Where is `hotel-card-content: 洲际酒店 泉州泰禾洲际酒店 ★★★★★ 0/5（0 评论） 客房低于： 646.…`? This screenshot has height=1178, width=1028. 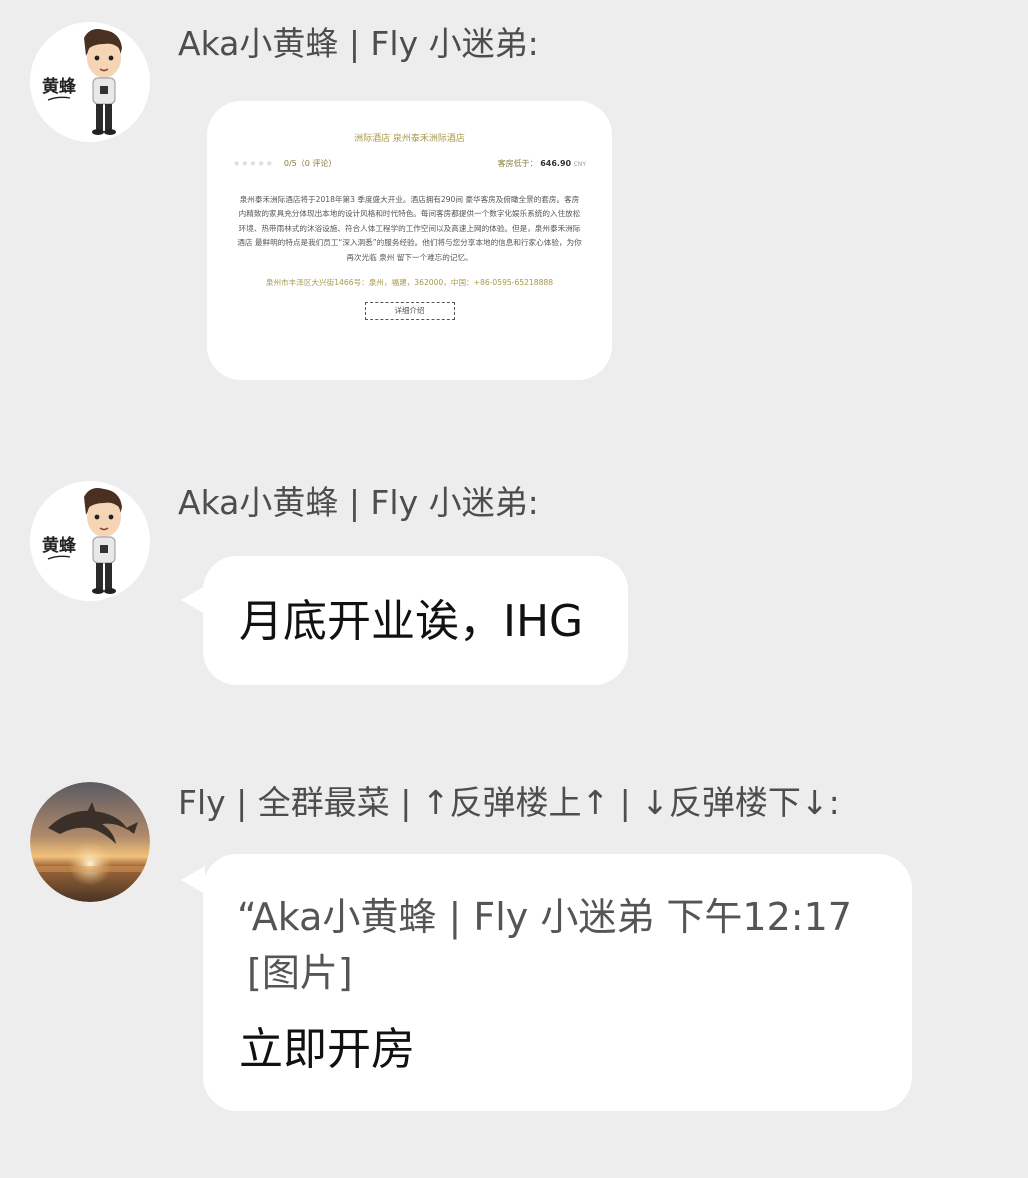 hotel-card-content: 洲际酒店 泉州泰禾洲际酒店 ★★★★★ 0/5（0 评论） 客房低于： 646.… is located at coordinates (409, 243).